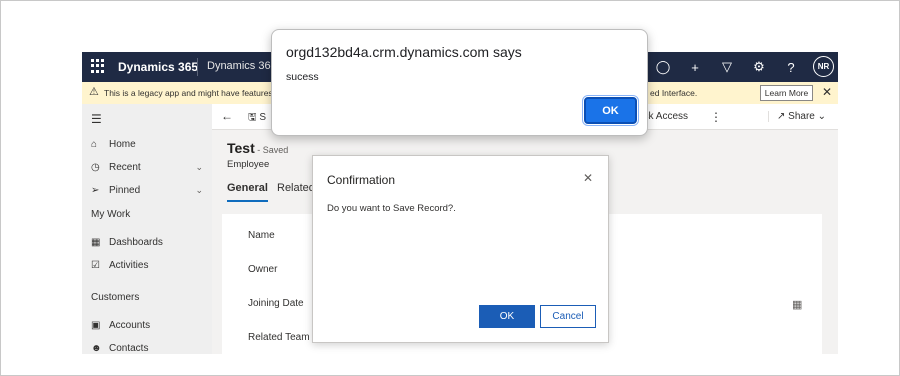 The image size is (900, 376). Describe the element at coordinates (95, 167) in the screenshot. I see `clock-icon: ◷` at that location.